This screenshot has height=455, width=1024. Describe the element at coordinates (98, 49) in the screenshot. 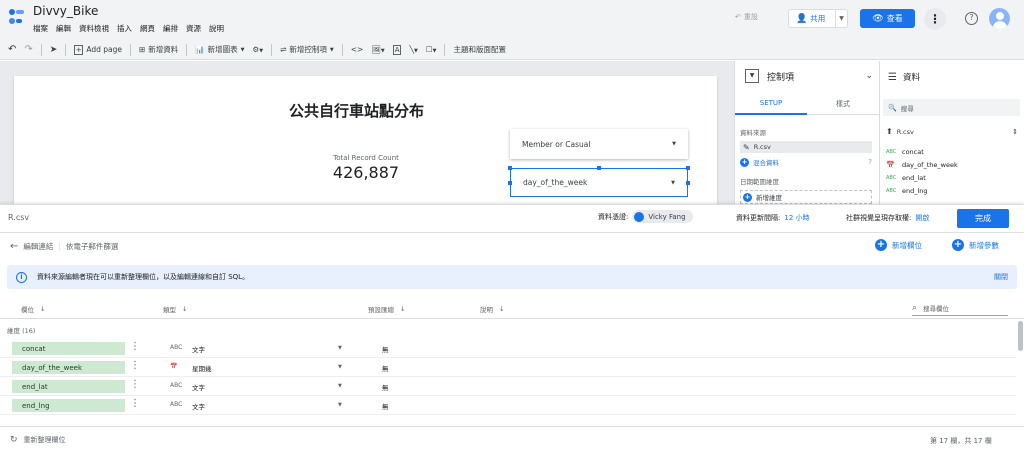

I see `add-page-button: + Add page` at that location.